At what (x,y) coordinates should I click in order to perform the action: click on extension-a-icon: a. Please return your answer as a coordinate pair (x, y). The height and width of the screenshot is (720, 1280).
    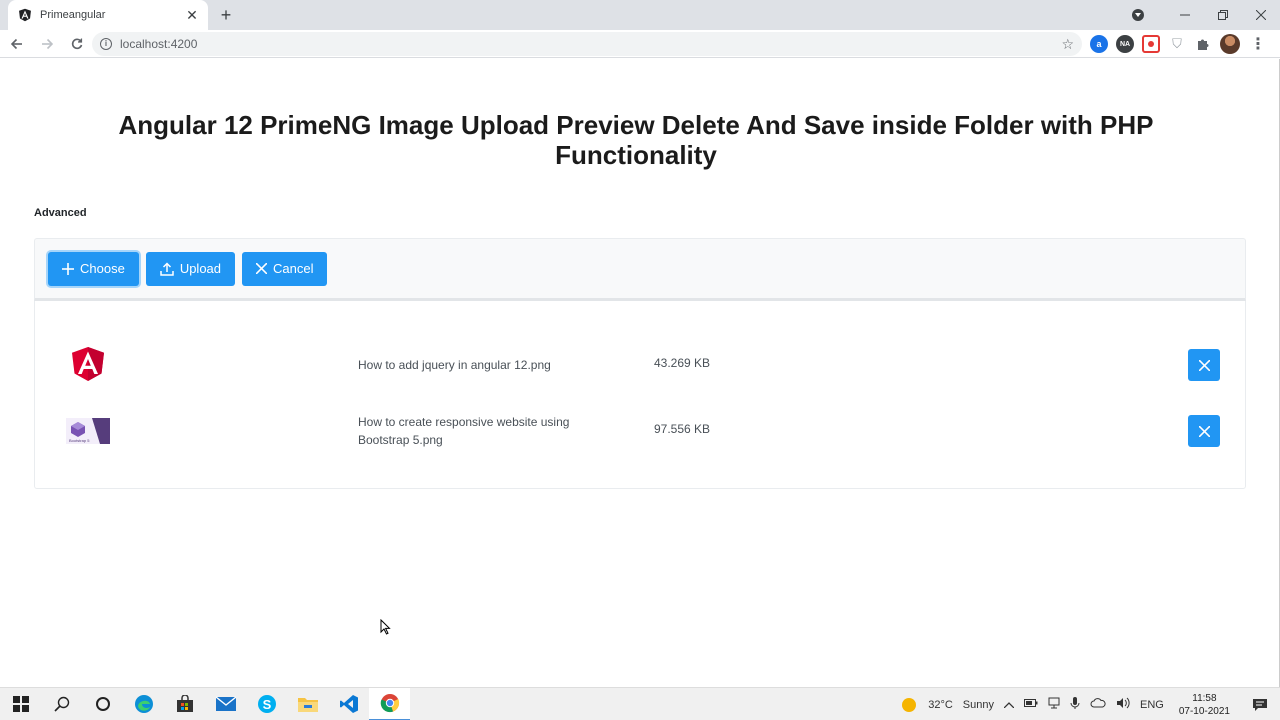
    Looking at the image, I should click on (1099, 44).